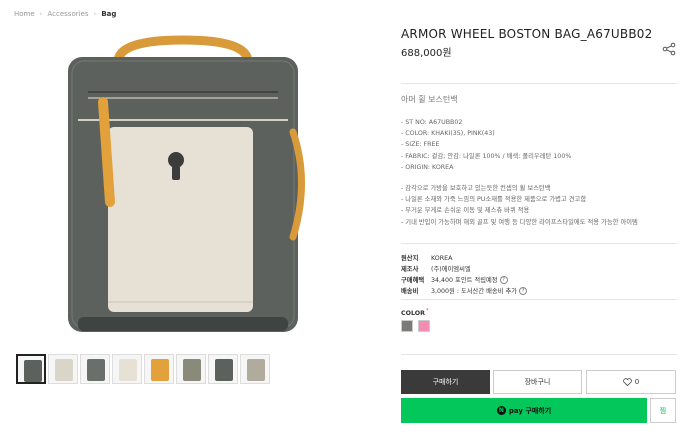 This screenshot has height=435, width=700. What do you see at coordinates (427, 167) in the screenshot?
I see `spec-line: - ORIGIN: KOREA` at bounding box center [427, 167].